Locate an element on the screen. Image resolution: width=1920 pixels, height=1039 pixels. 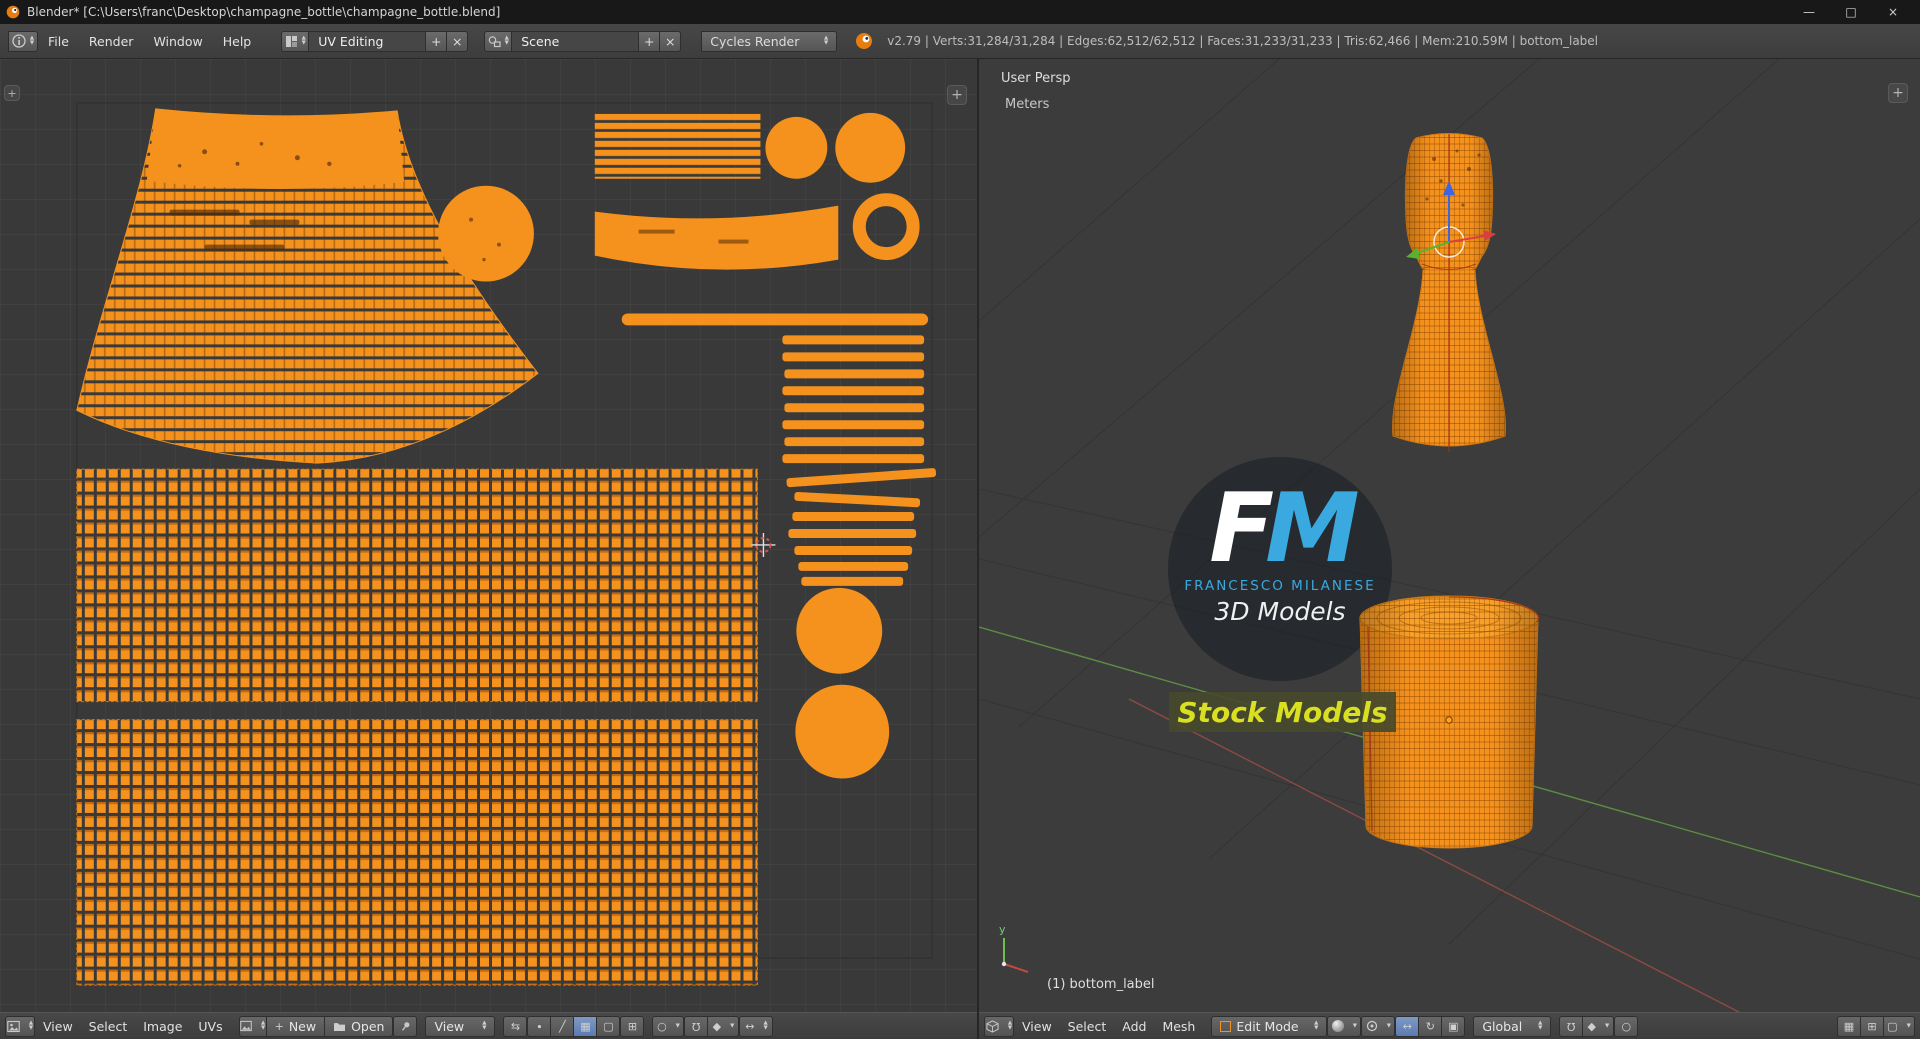
select-mode-island-button: ▢ is located at coordinates (608, 1026).